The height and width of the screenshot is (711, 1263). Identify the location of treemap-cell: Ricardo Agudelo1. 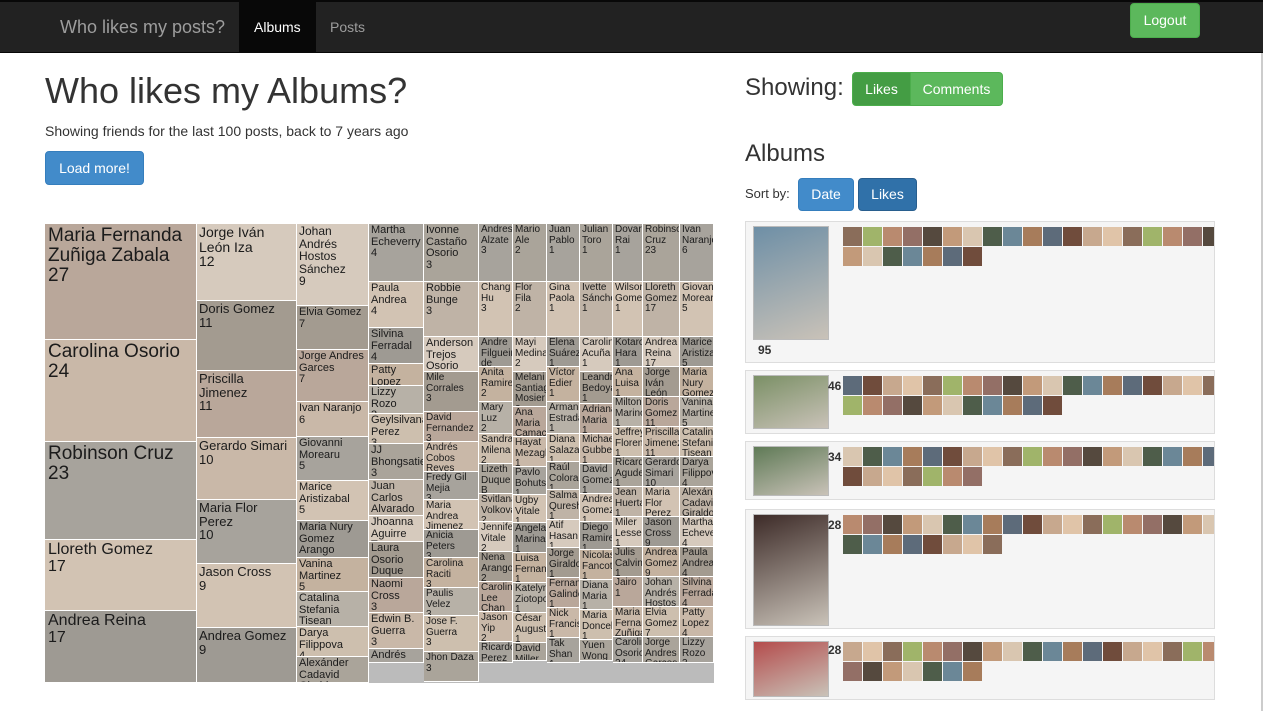
(628, 472).